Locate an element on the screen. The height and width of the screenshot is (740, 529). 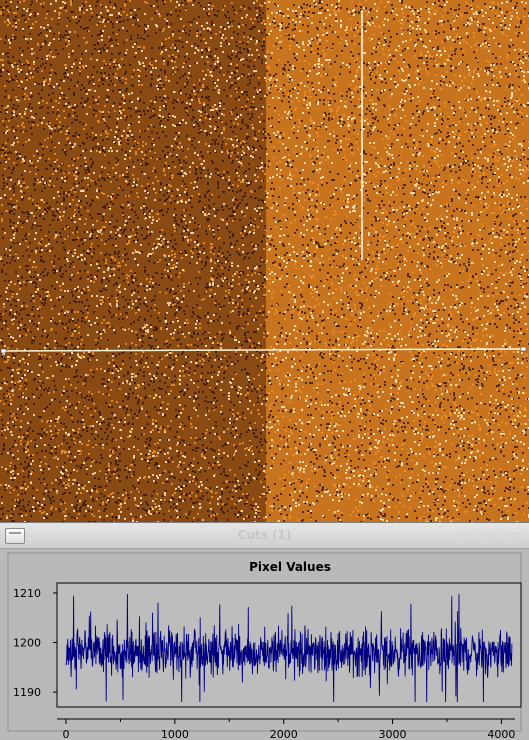
x-tick-label: 2000 is located at coordinates (284, 734).